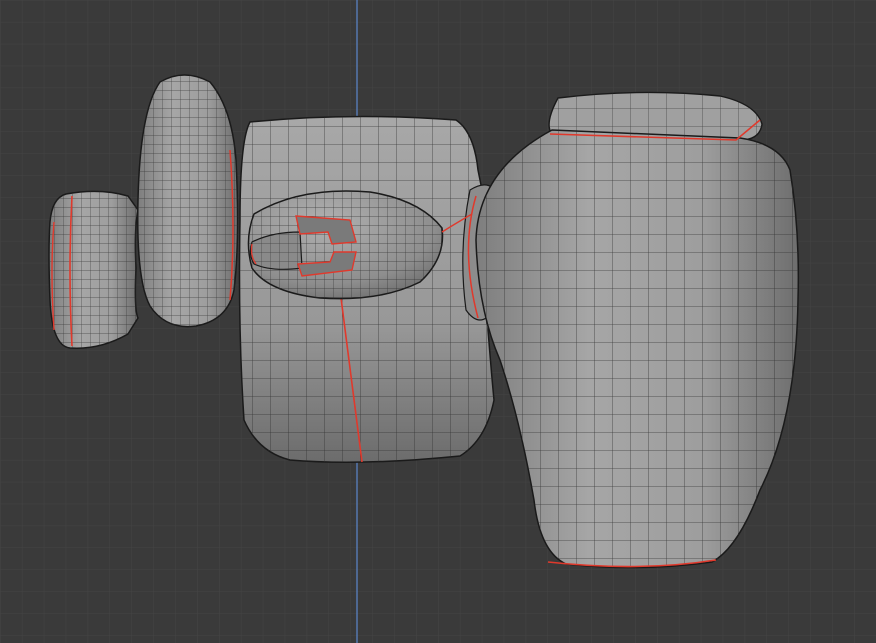  I want to click on nozzle-mesh, so click(345, 245).